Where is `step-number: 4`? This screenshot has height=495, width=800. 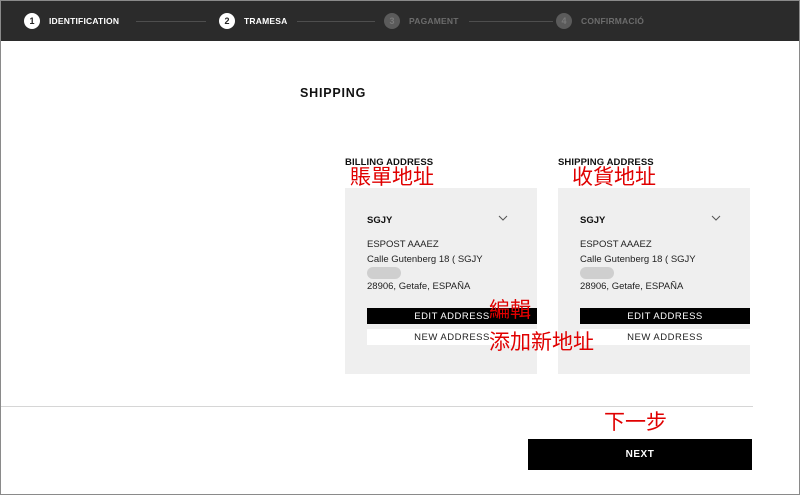
step-number: 4 is located at coordinates (564, 21).